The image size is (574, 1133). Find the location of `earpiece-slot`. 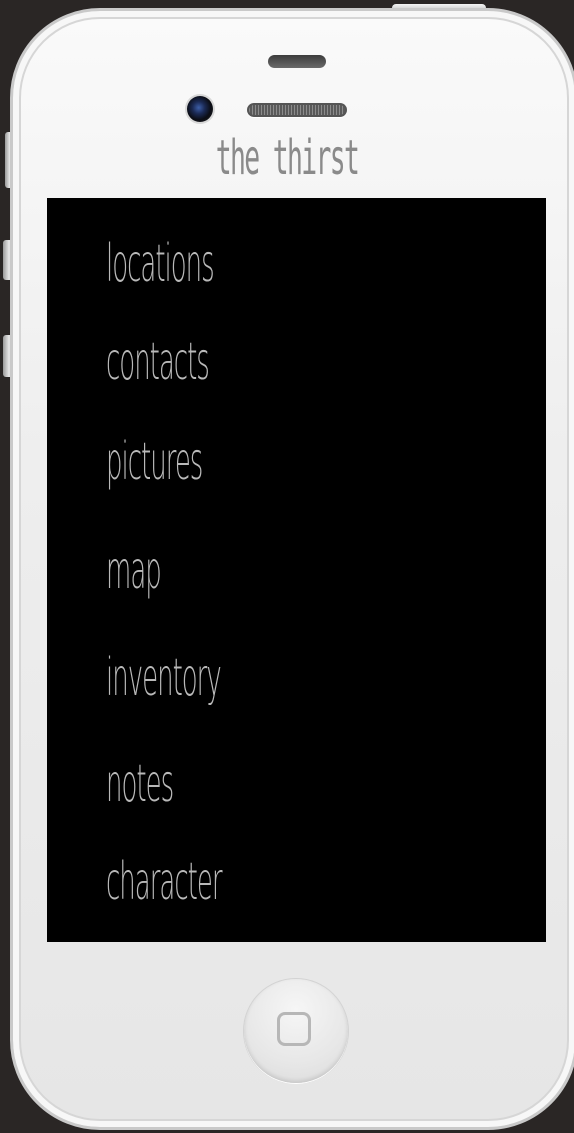

earpiece-slot is located at coordinates (297, 61).